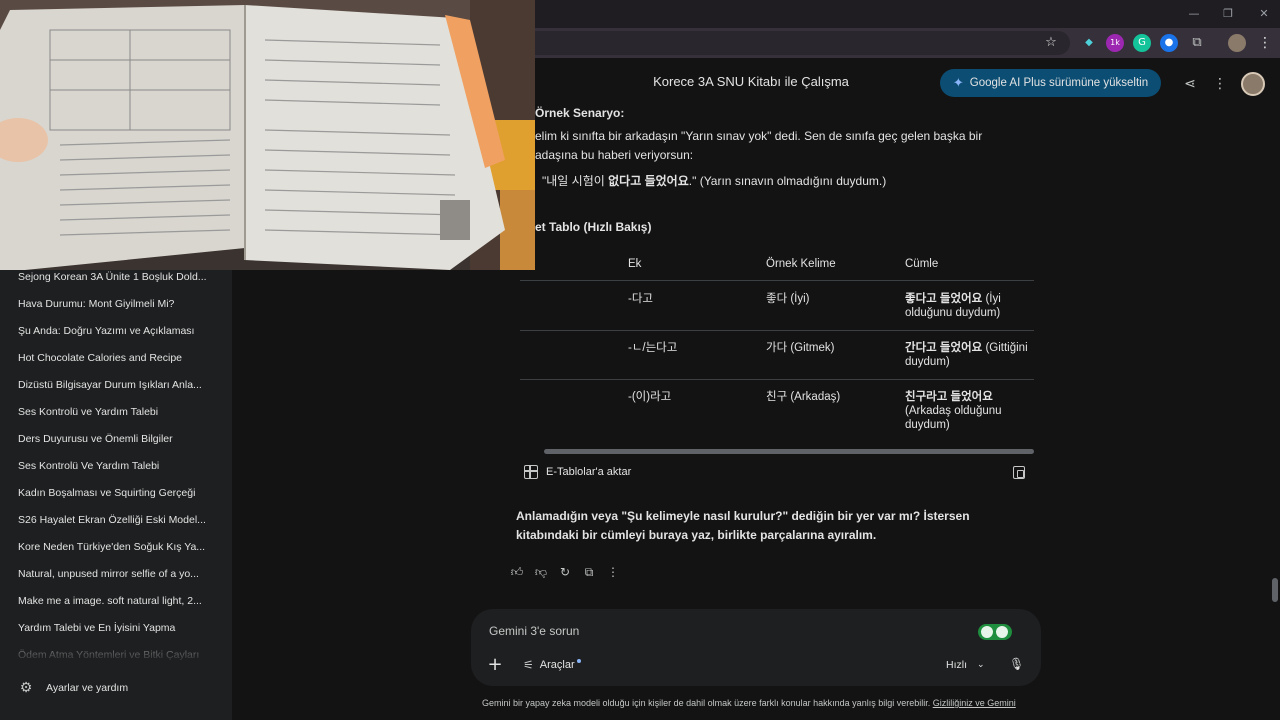  Describe the element at coordinates (953, 418) in the screenshot. I see `sentence-rest: (Arkadaş olduğunu duydum)` at that location.